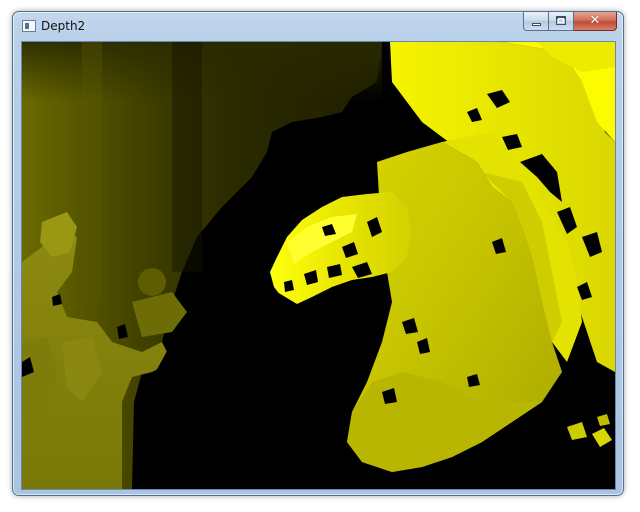 The width and height of the screenshot is (640, 512). I want to click on minimize-icon, so click(536, 24).